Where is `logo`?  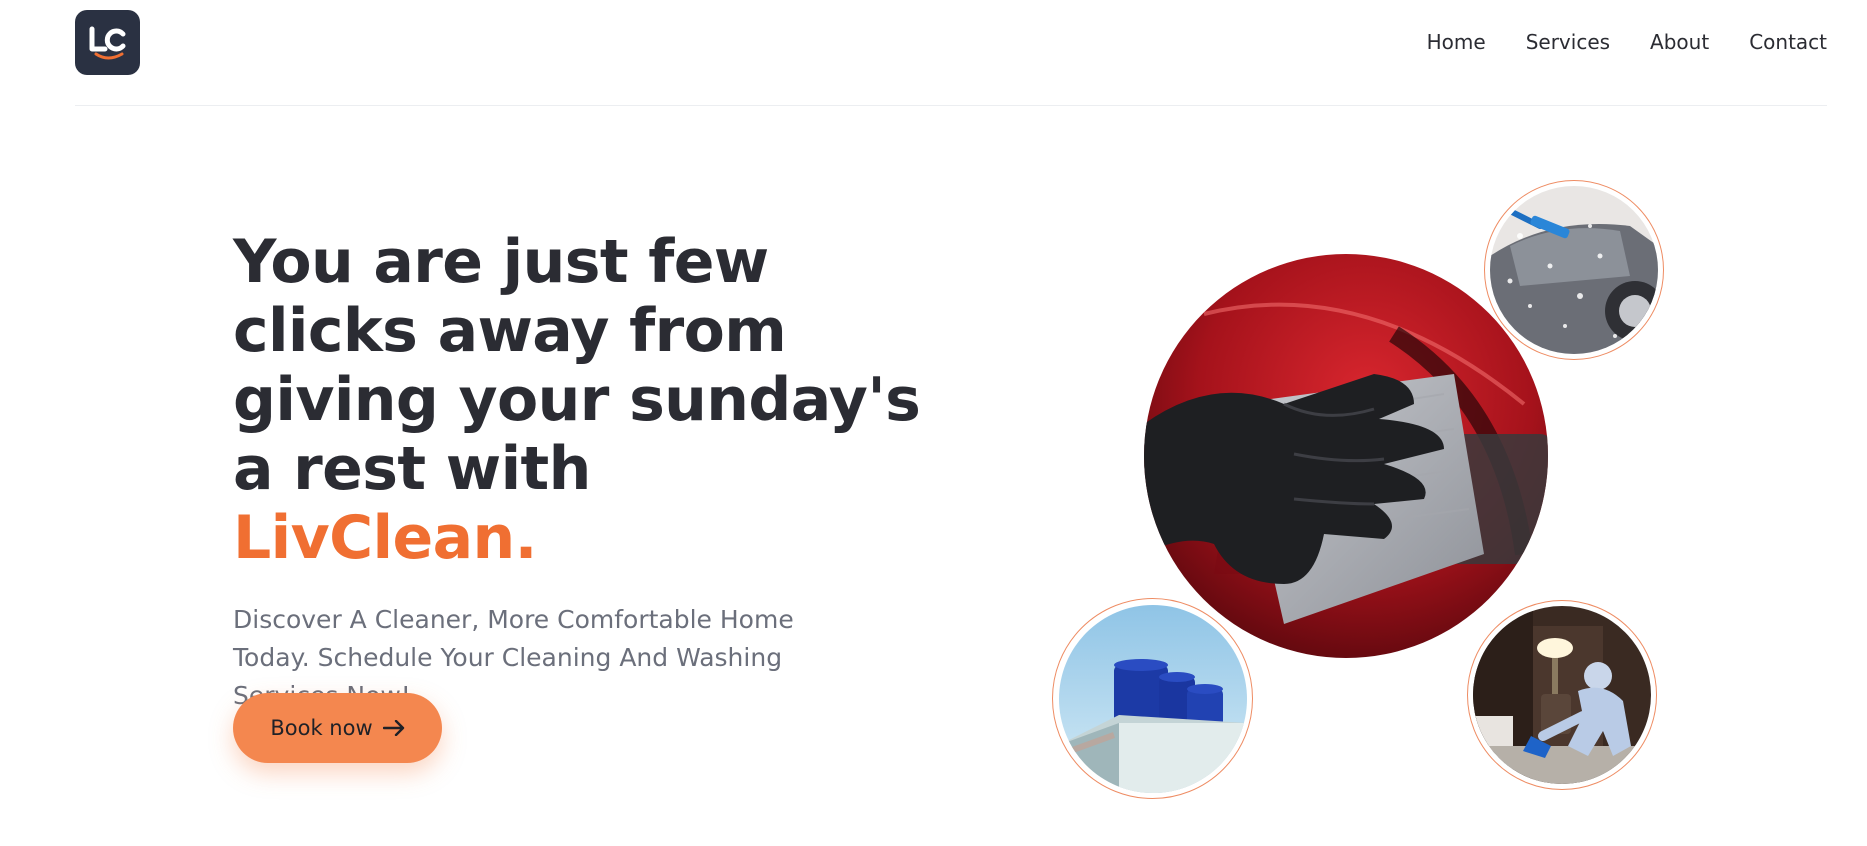
logo is located at coordinates (107, 42).